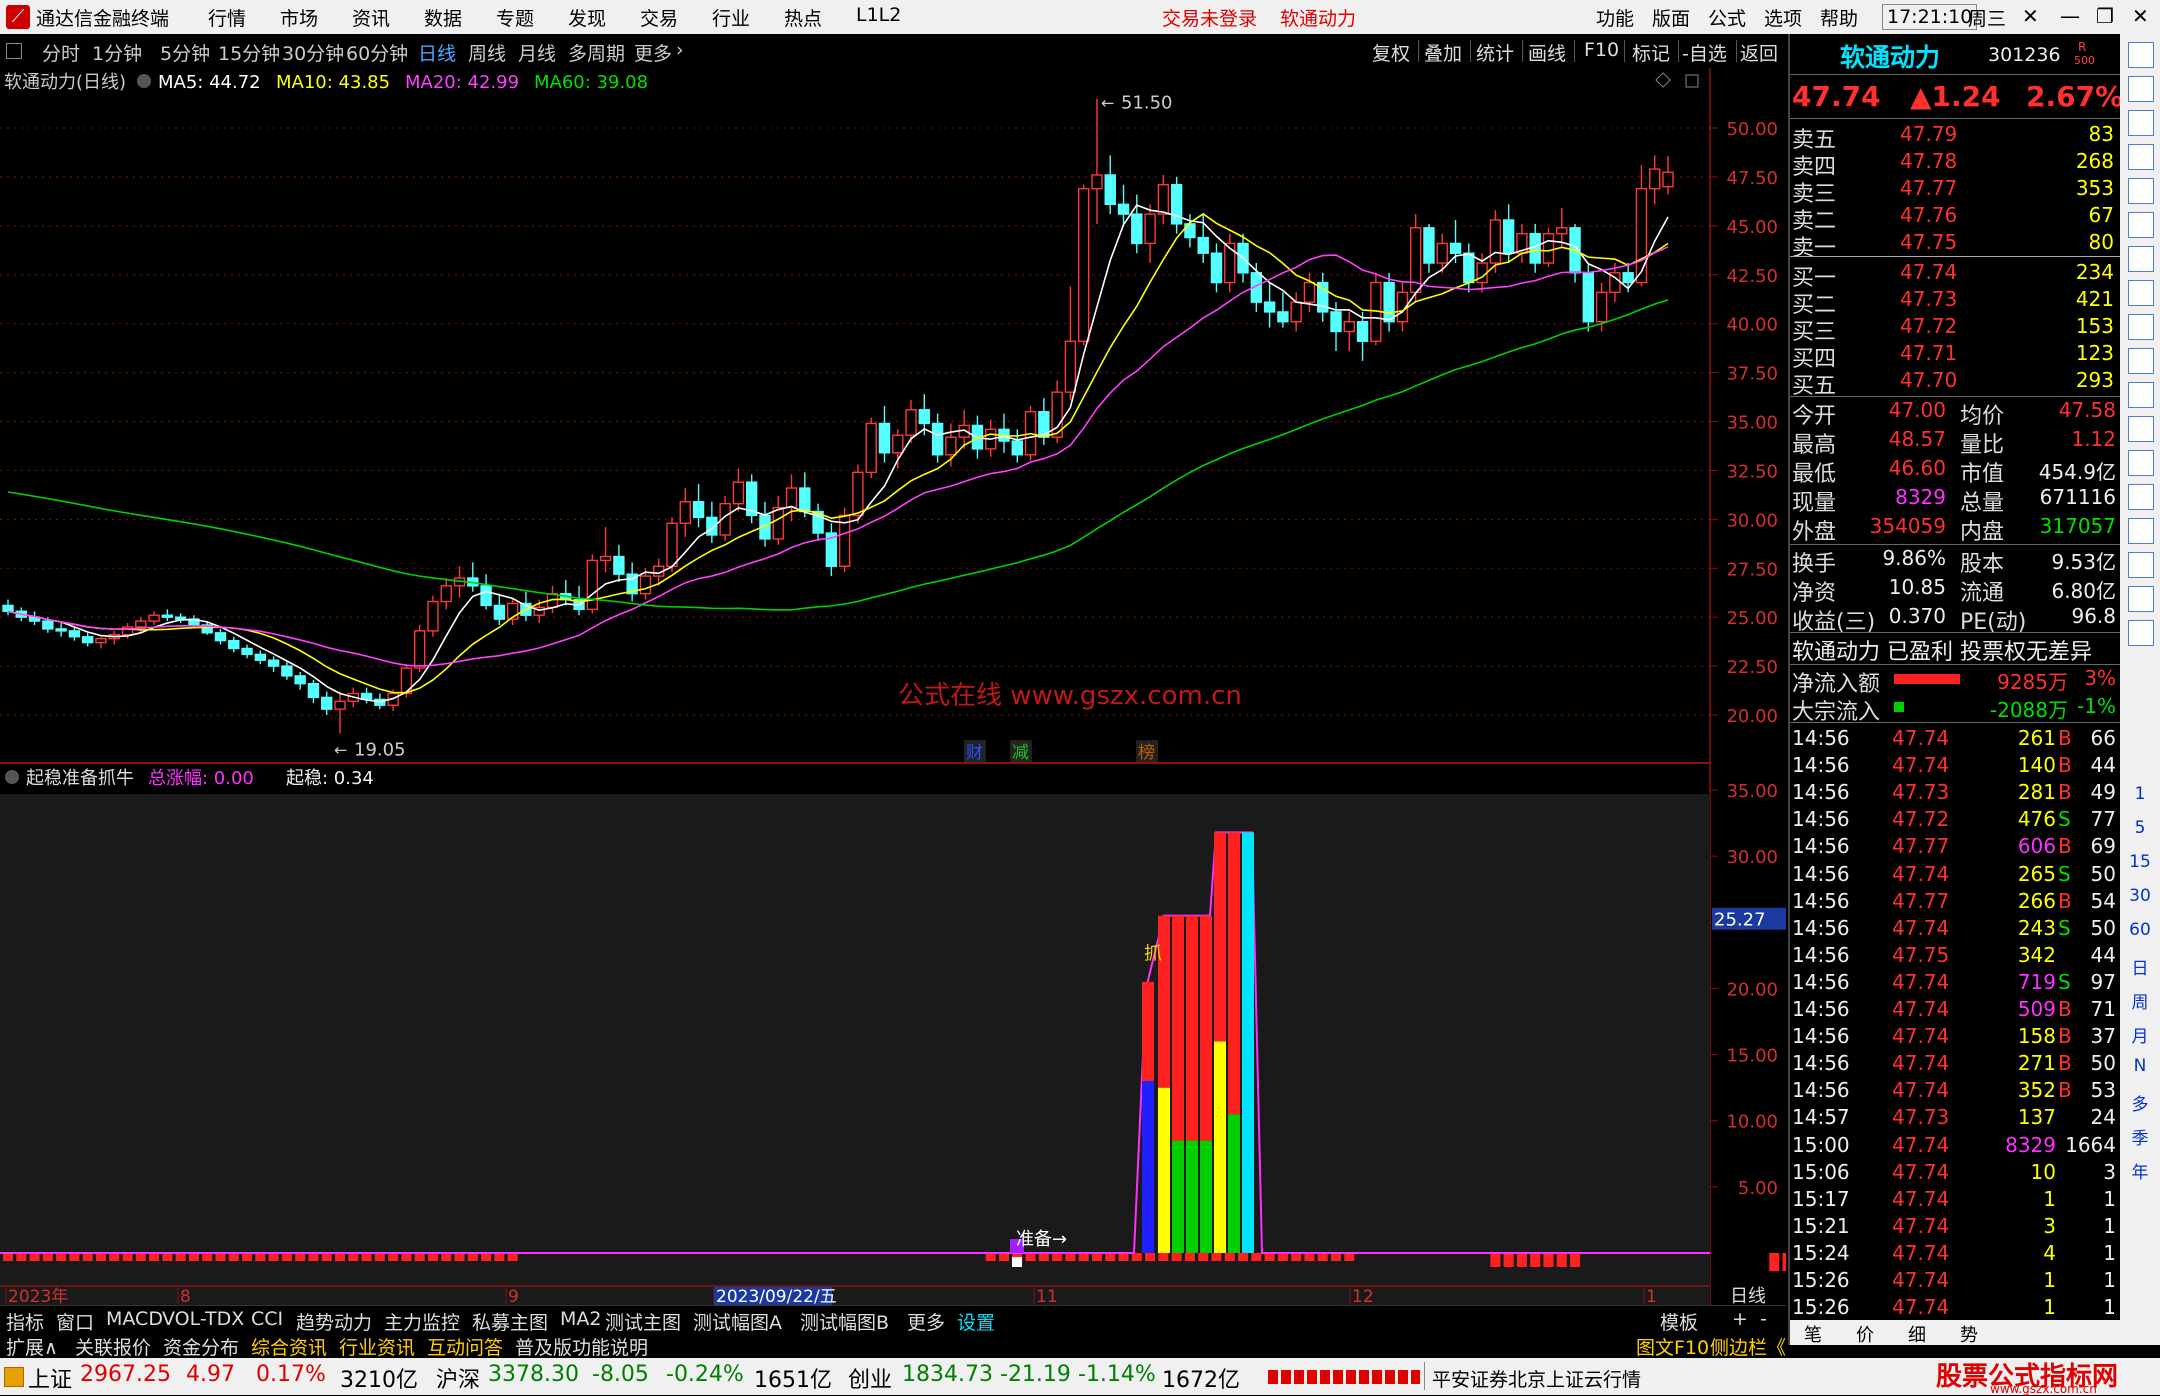  Describe the element at coordinates (1209, 17) in the screenshot. I see `trade-status: 交易未登录` at that location.